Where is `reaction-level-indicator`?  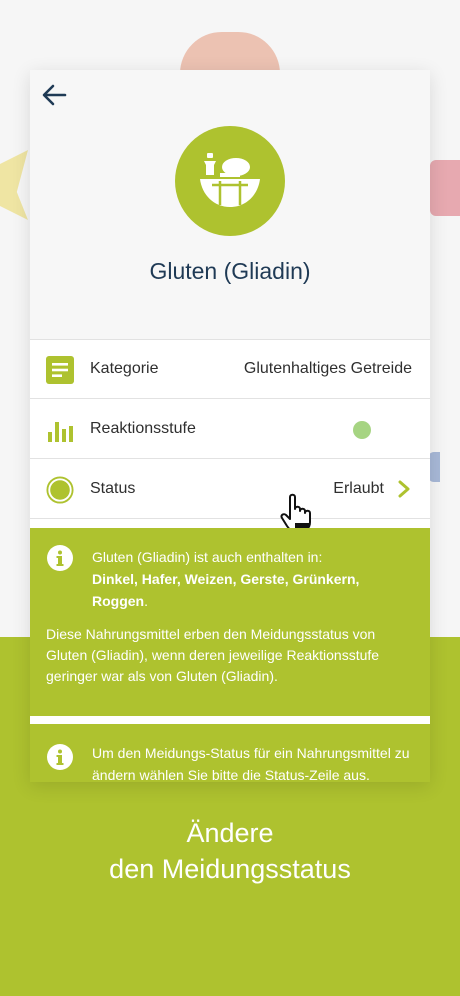
reaction-level-indicator is located at coordinates (362, 430).